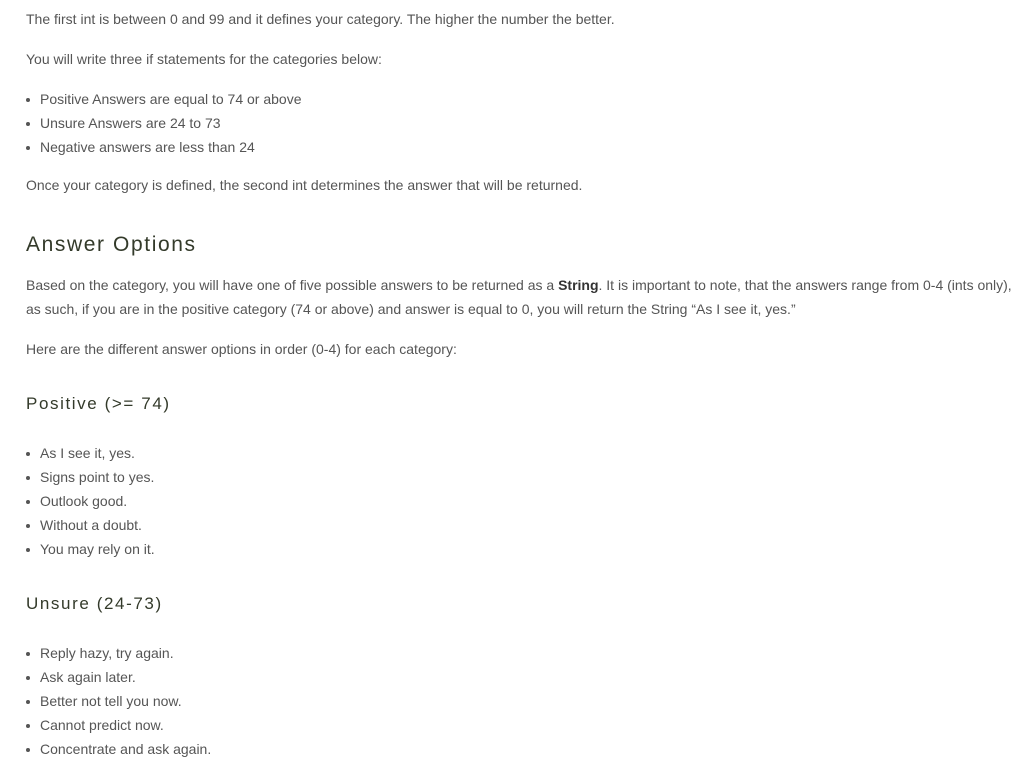  I want to click on list-item: Concentrate and ask again., so click(105, 749).